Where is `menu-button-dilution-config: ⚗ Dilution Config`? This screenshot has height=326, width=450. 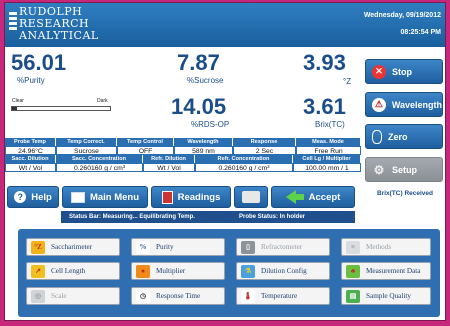
menu-button-dilution-config: ⚗ Dilution Config is located at coordinates (283, 271).